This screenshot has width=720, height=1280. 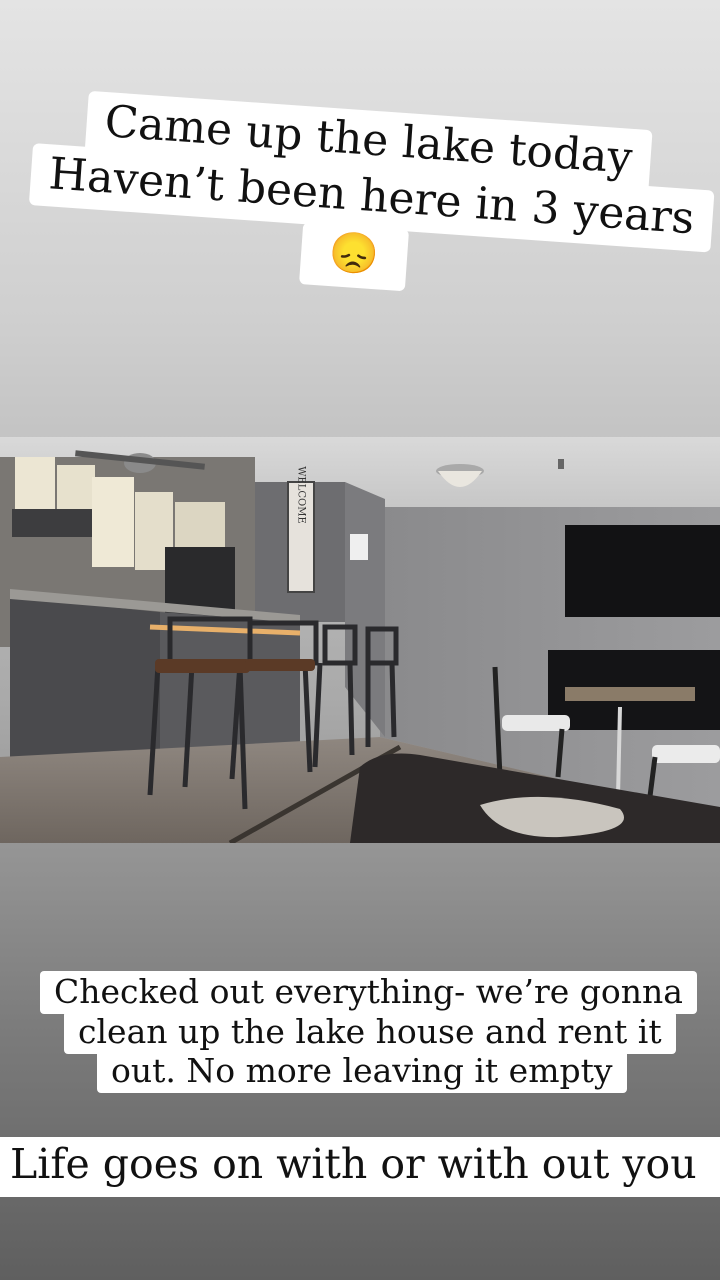 I want to click on caption-bottom-bar: Life goes on with or with out you, so click(x=360, y=1167).